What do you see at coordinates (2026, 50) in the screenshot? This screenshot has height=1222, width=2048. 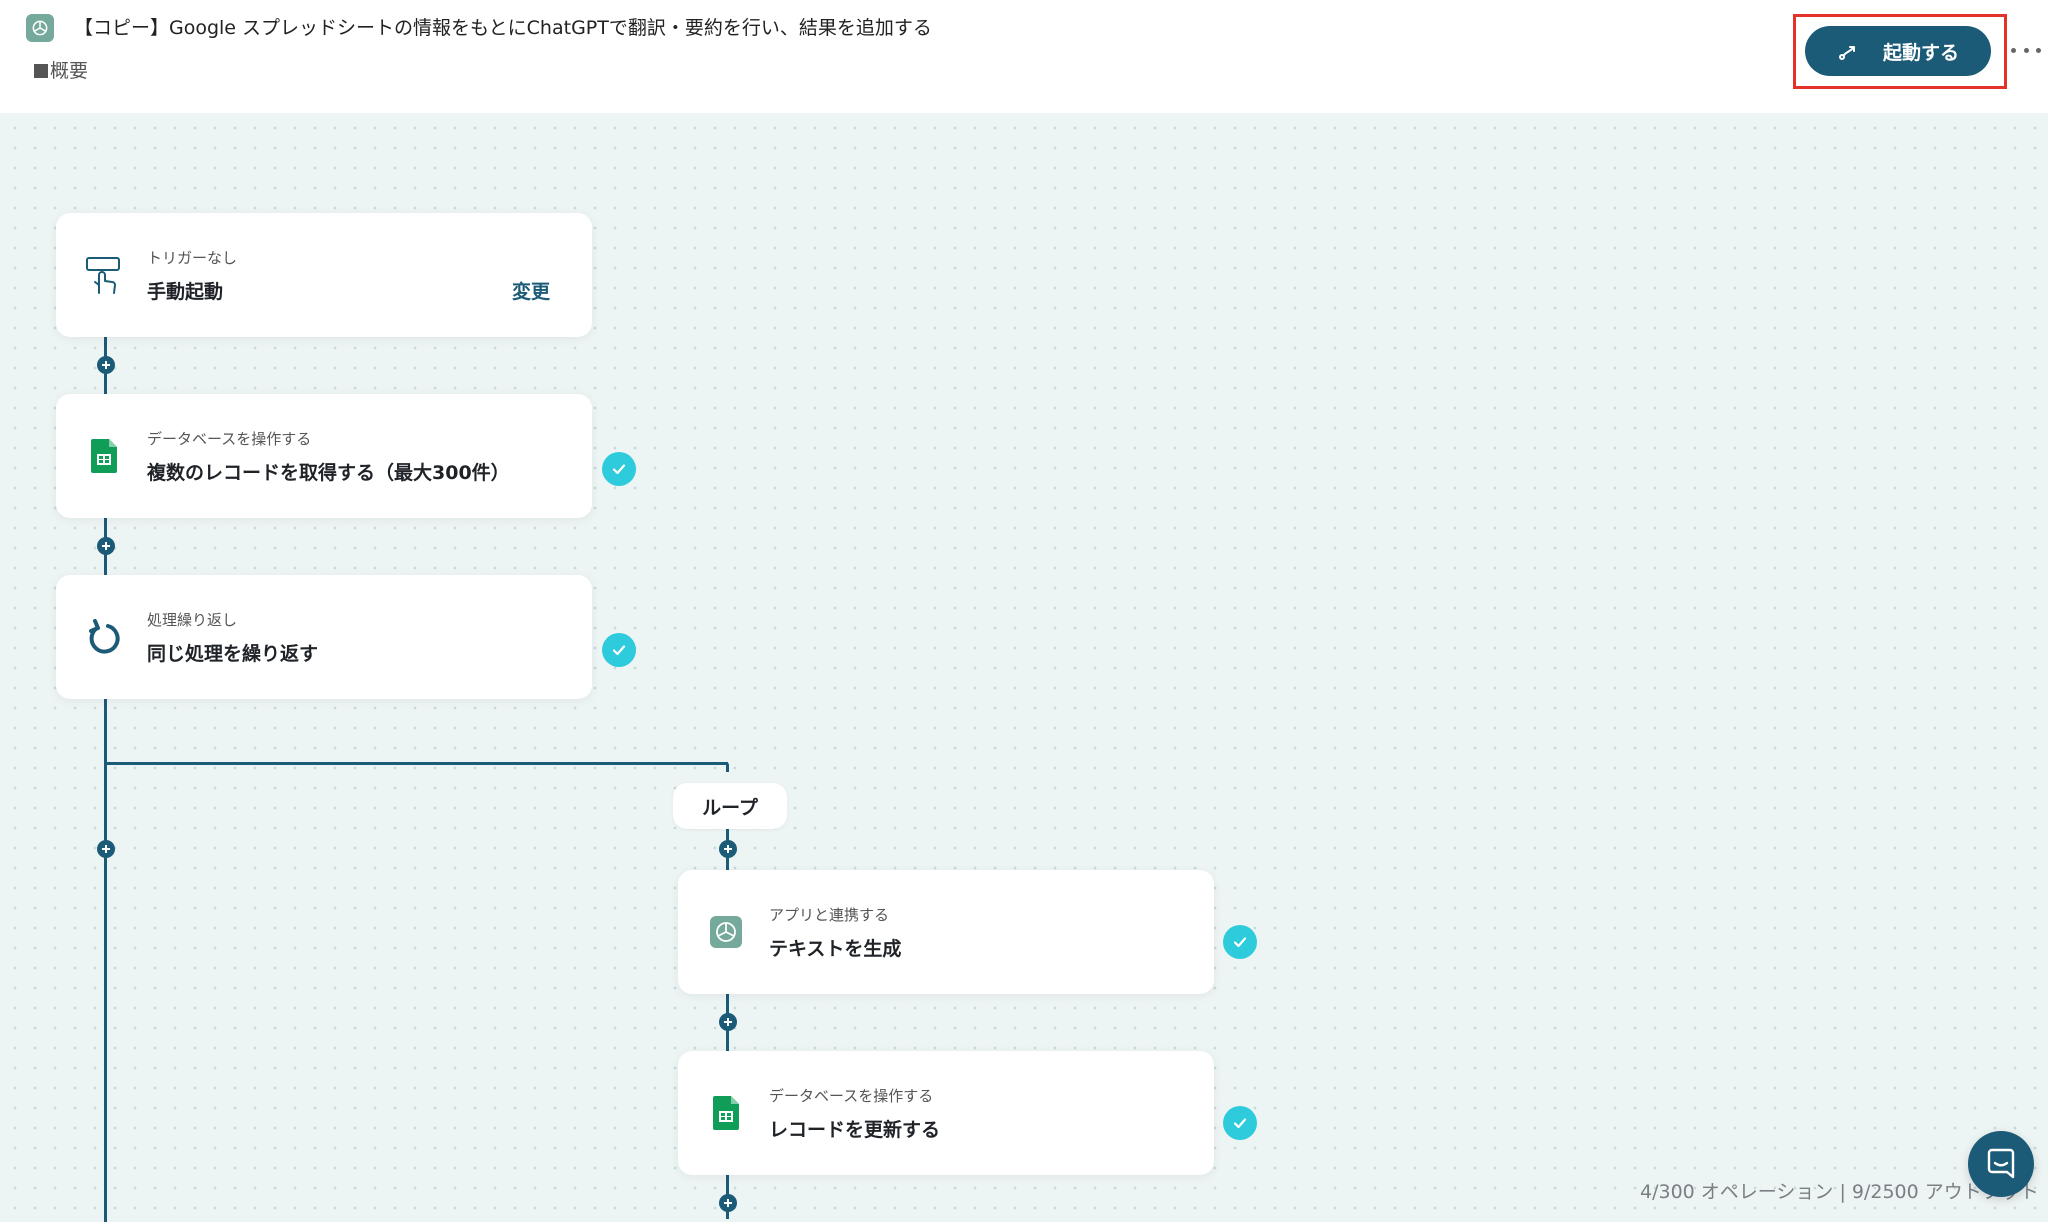 I see `more-options-icon` at bounding box center [2026, 50].